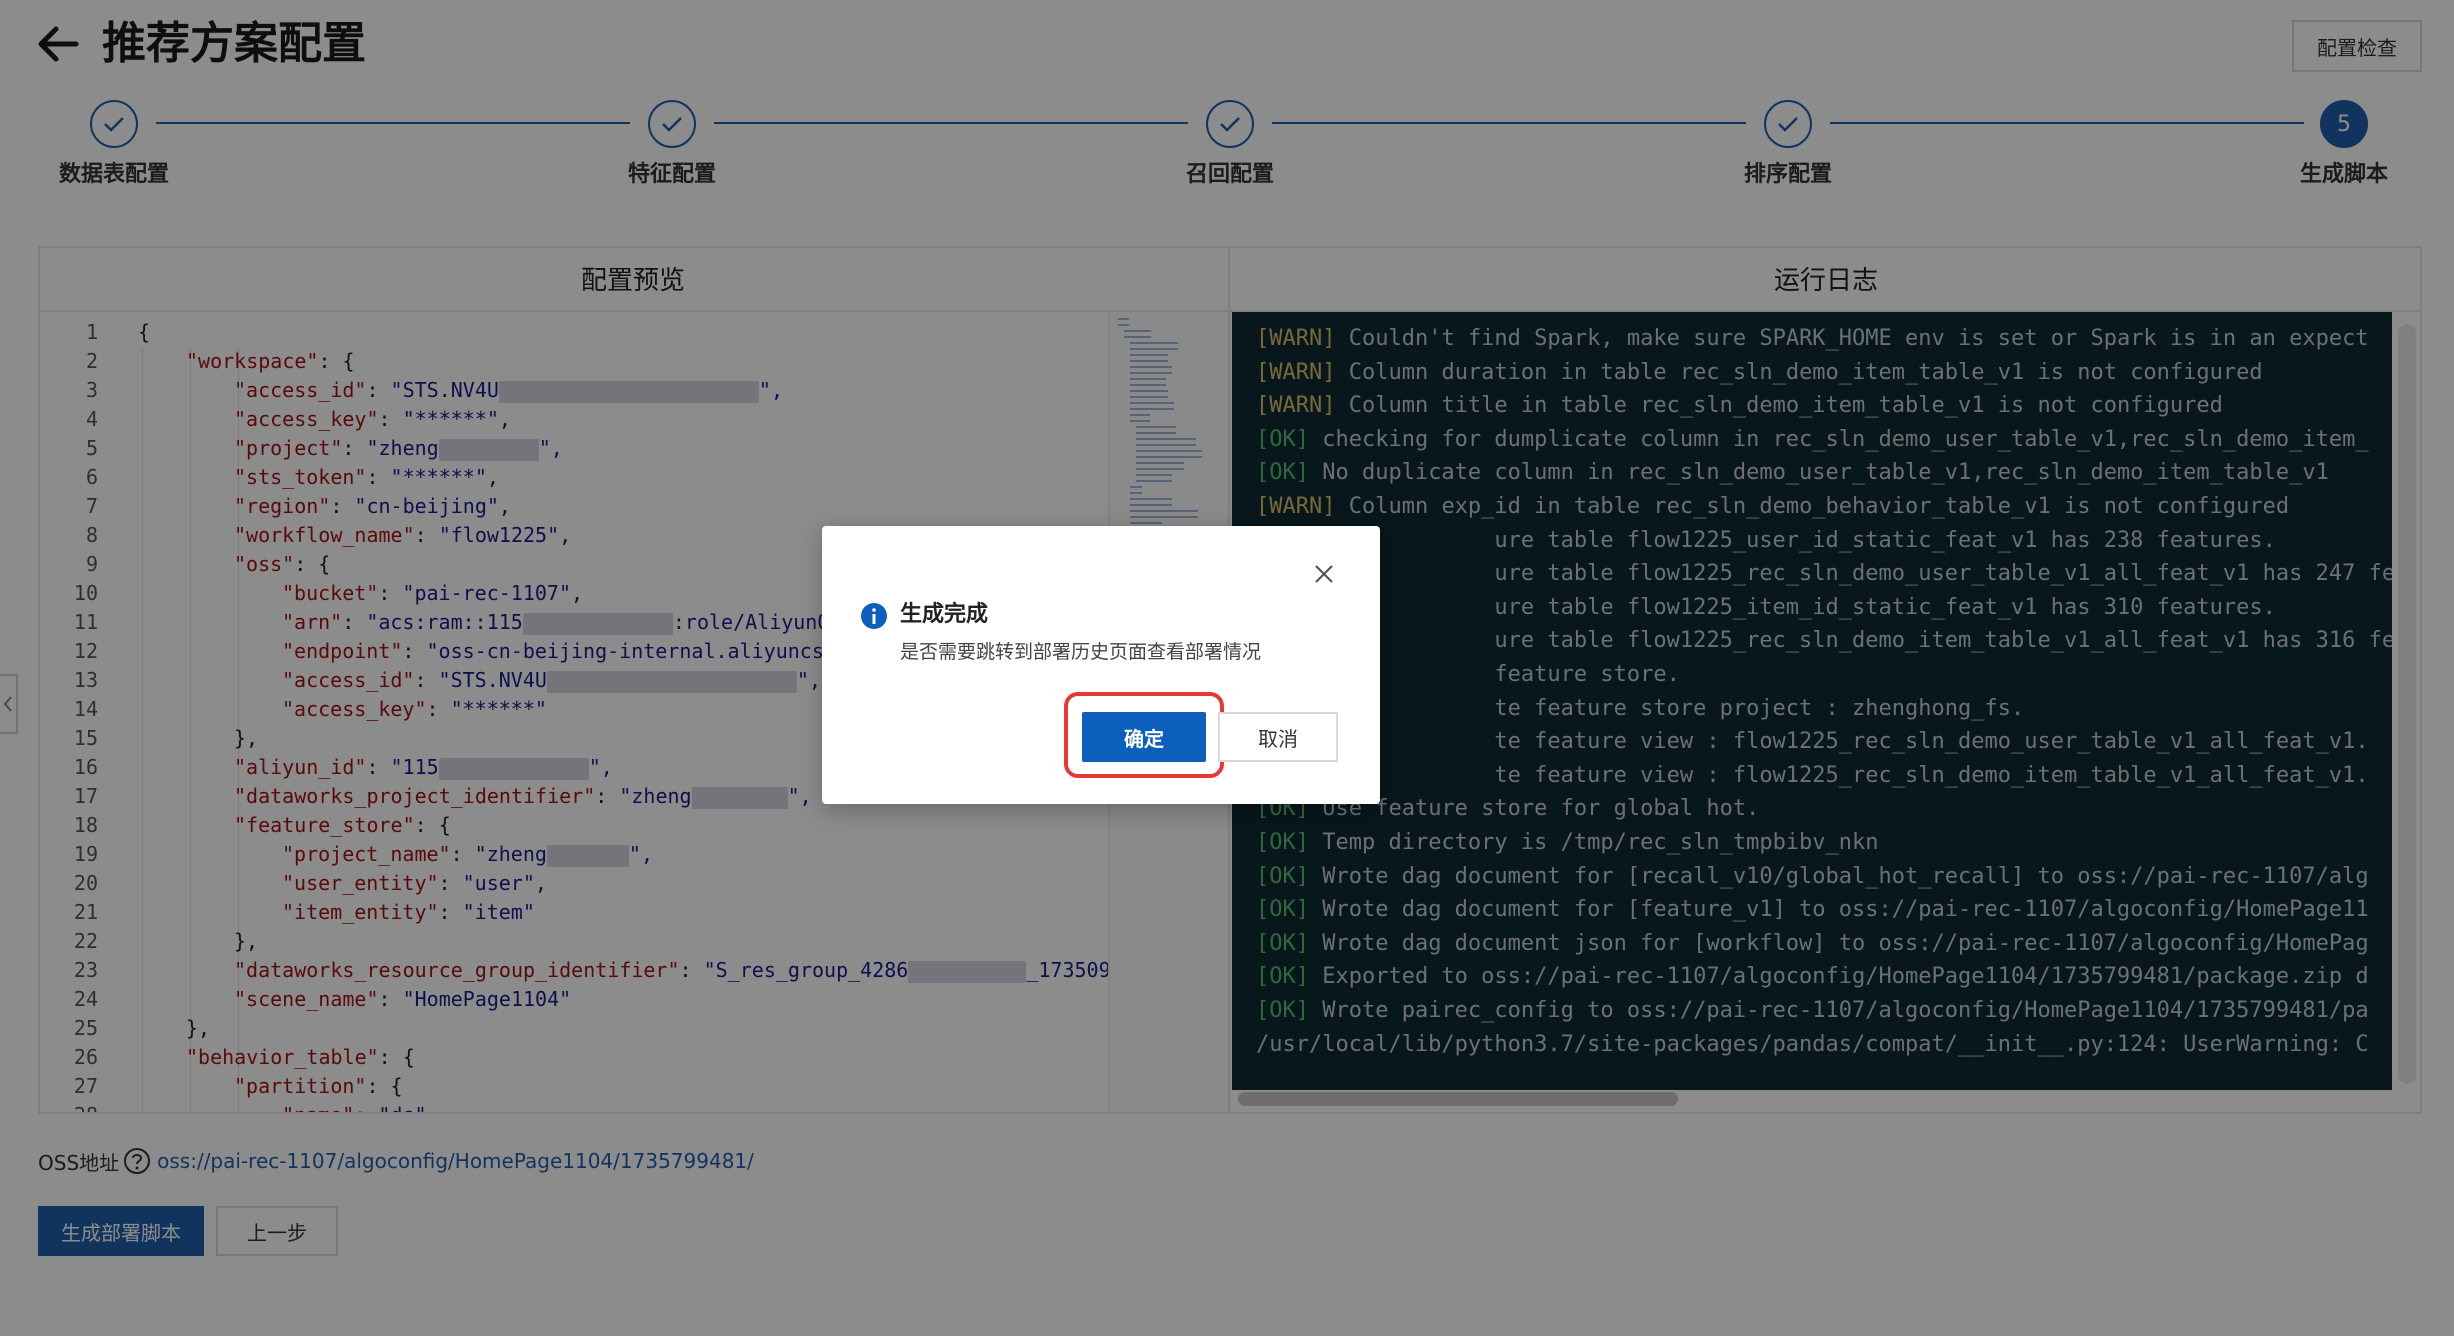 This screenshot has width=2454, height=1336. What do you see at coordinates (944, 614) in the screenshot?
I see `dialog-title: 生成完成` at bounding box center [944, 614].